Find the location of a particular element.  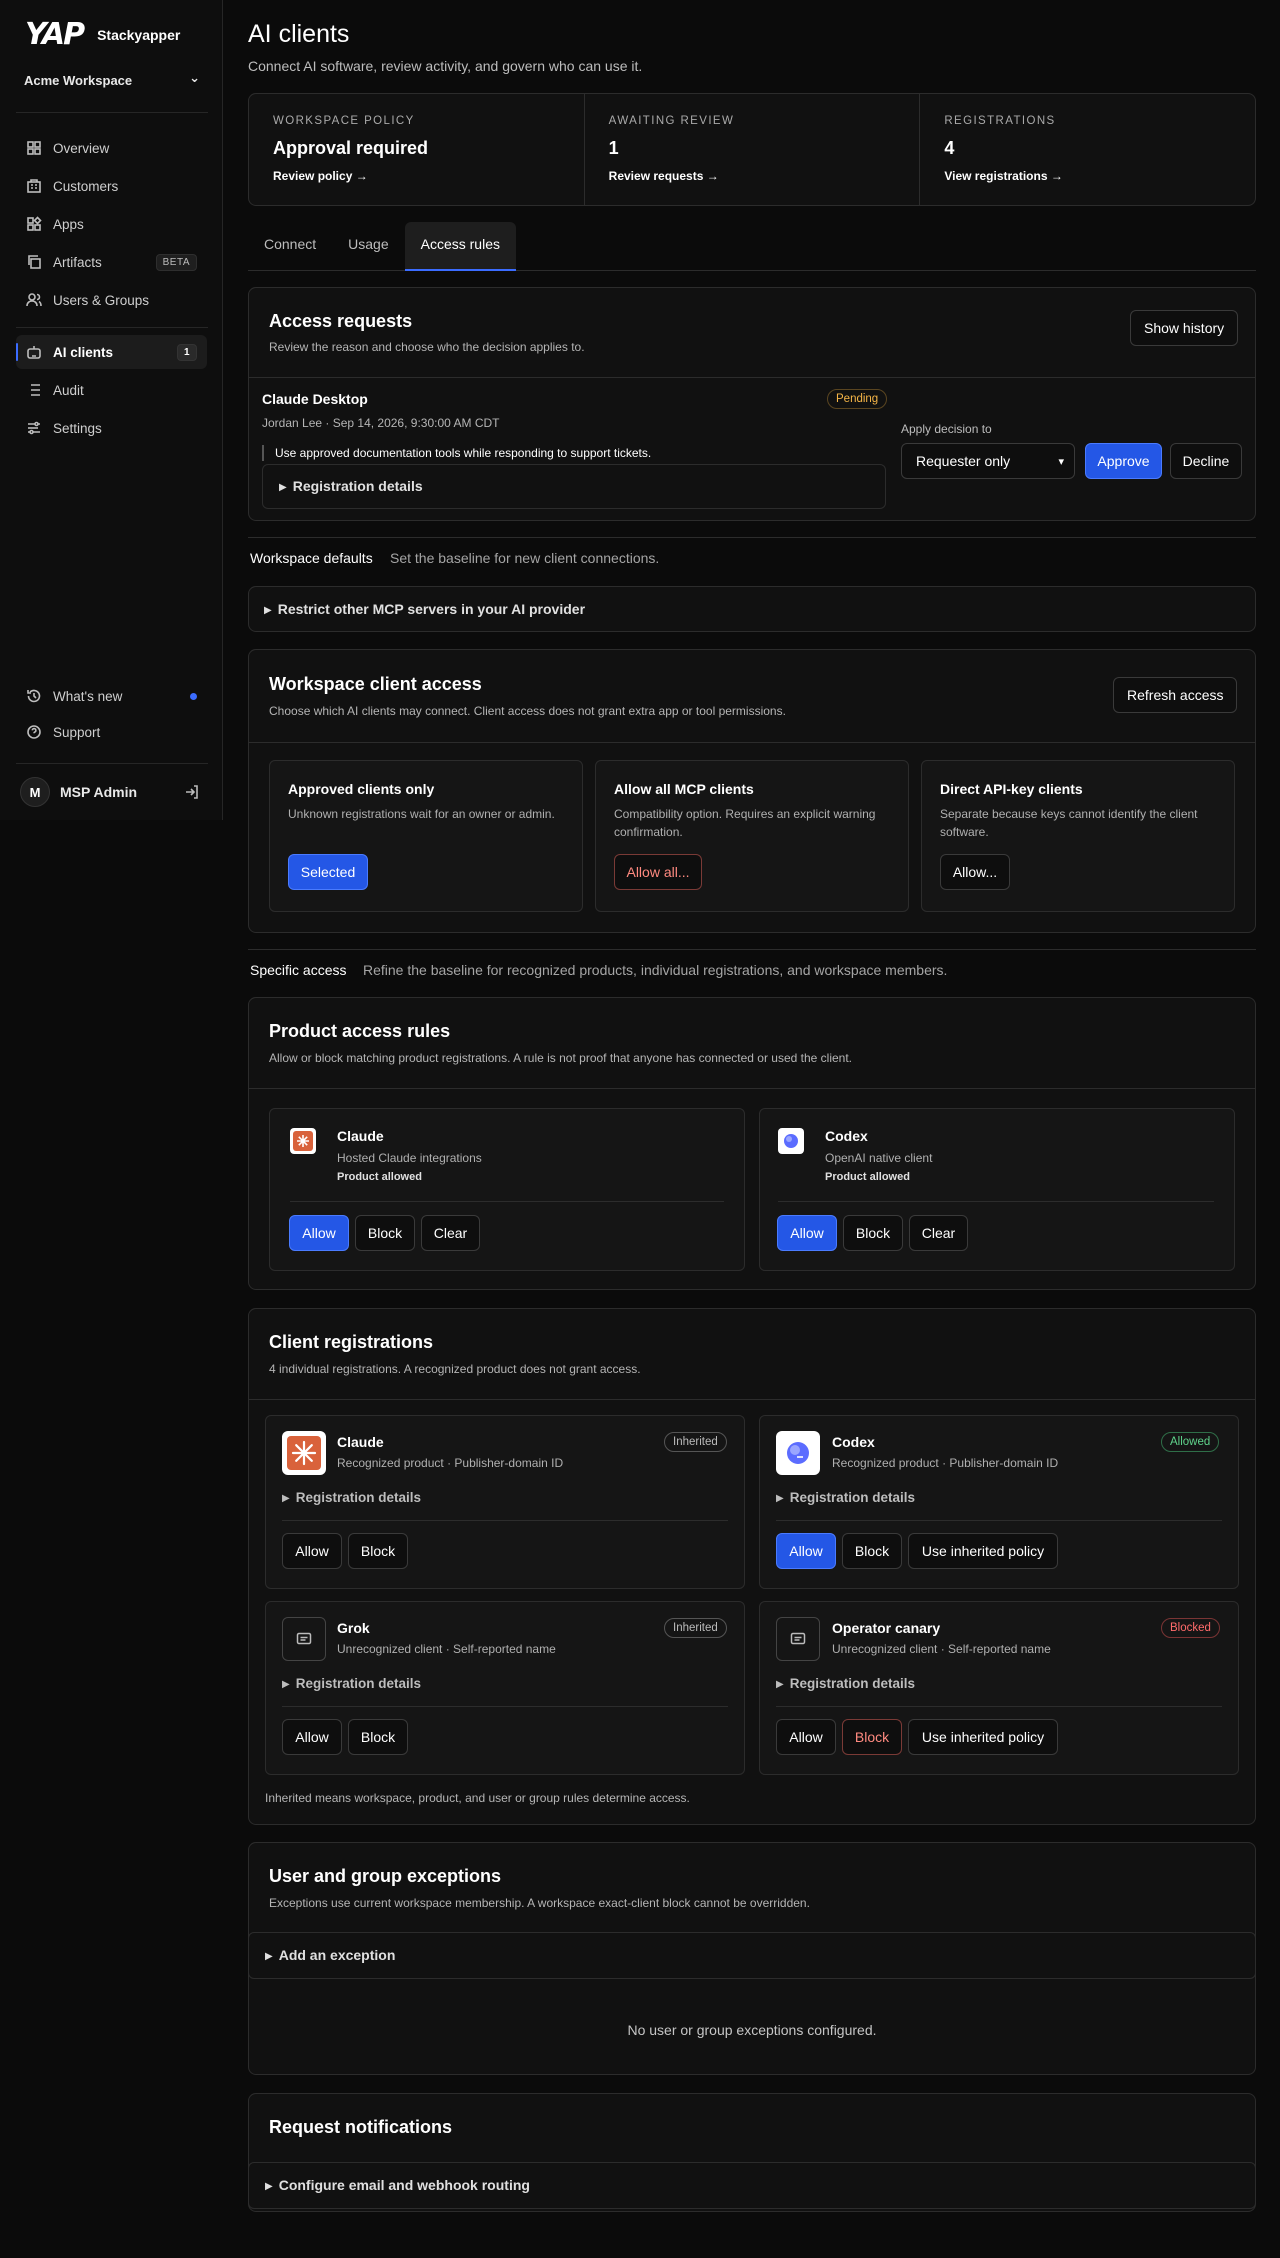

tab-usage: Usage is located at coordinates (368, 246).